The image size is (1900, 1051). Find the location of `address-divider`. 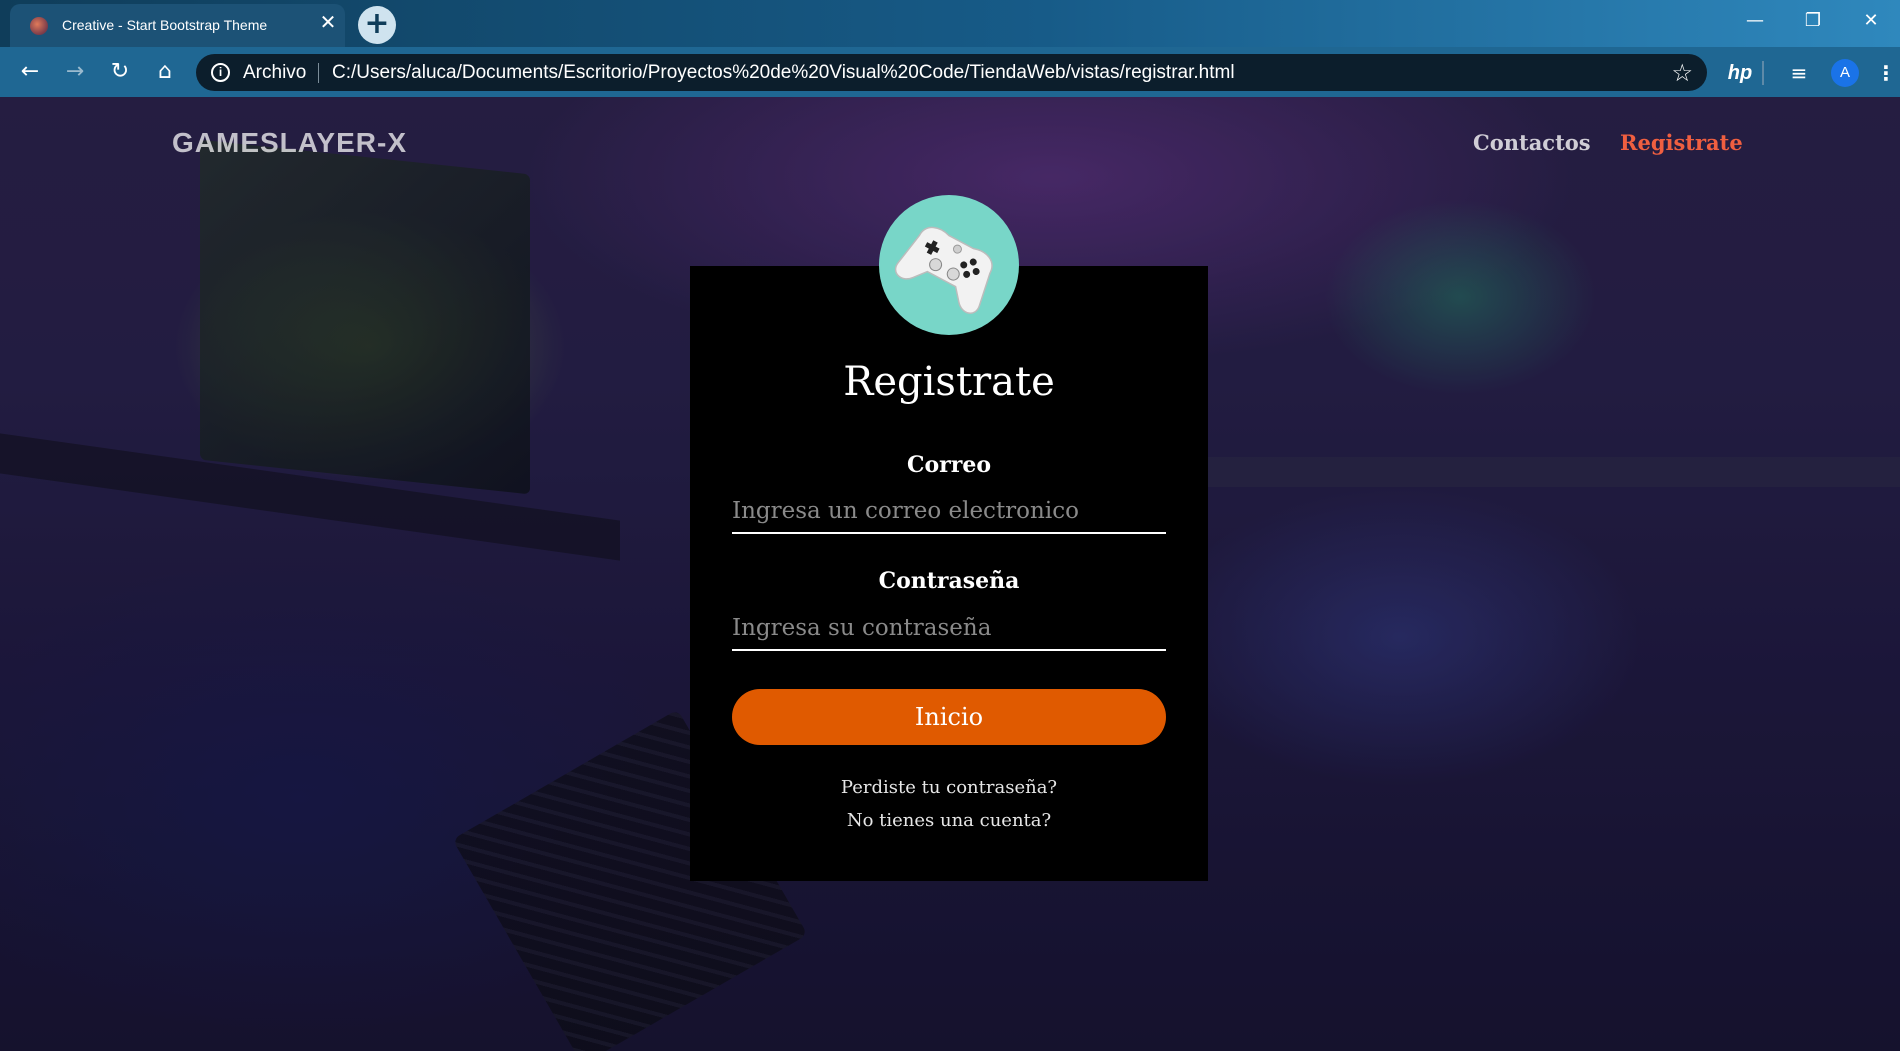

address-divider is located at coordinates (318, 73).